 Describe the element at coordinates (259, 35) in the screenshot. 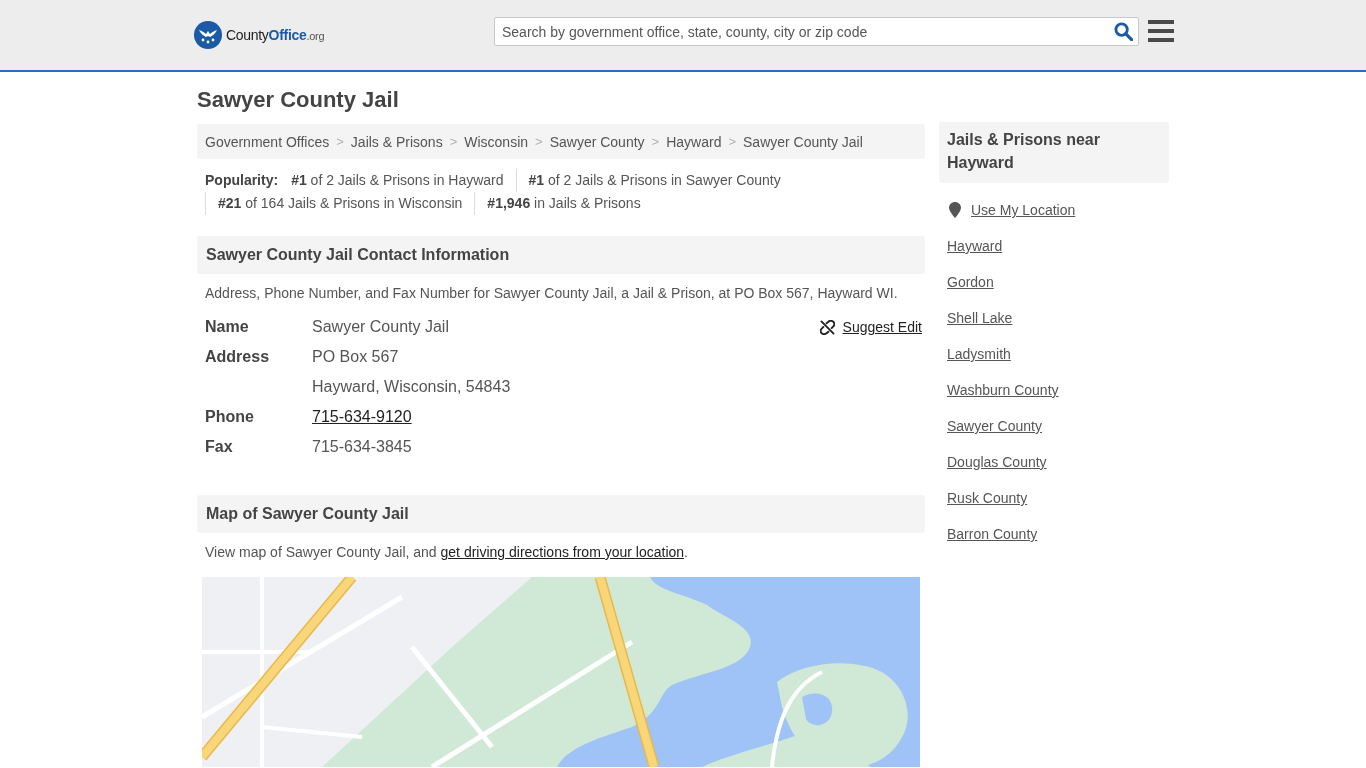

I see `logo-link: CountyOffice.org` at that location.